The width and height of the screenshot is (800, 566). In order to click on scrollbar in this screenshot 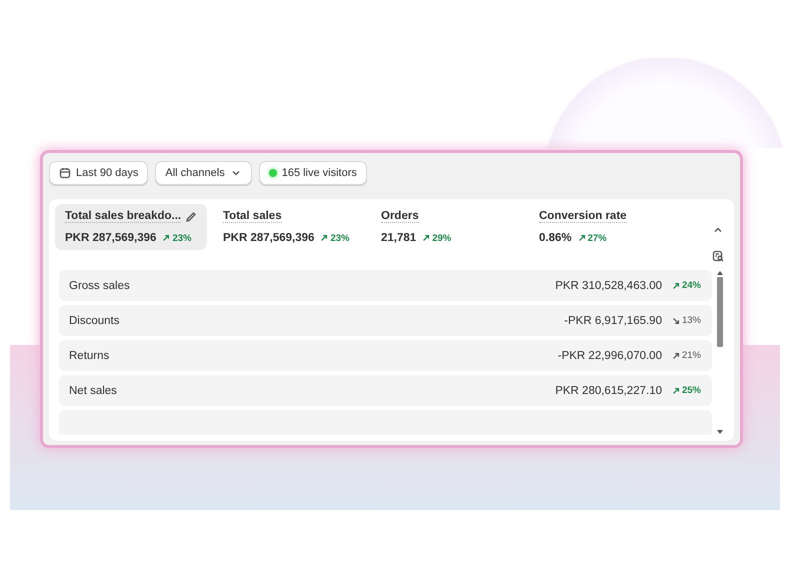, I will do `click(720, 352)`.